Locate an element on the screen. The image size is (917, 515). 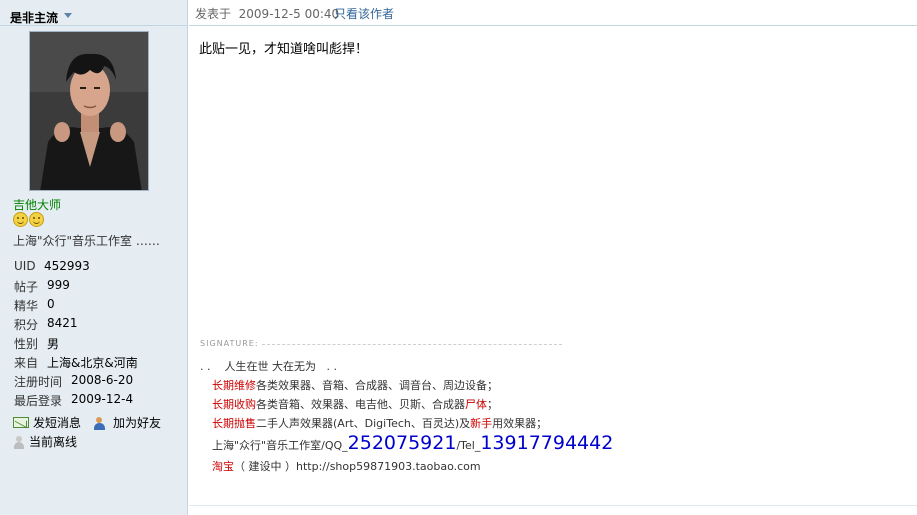
stat-value: 2009-12-4 is located at coordinates (102, 399).